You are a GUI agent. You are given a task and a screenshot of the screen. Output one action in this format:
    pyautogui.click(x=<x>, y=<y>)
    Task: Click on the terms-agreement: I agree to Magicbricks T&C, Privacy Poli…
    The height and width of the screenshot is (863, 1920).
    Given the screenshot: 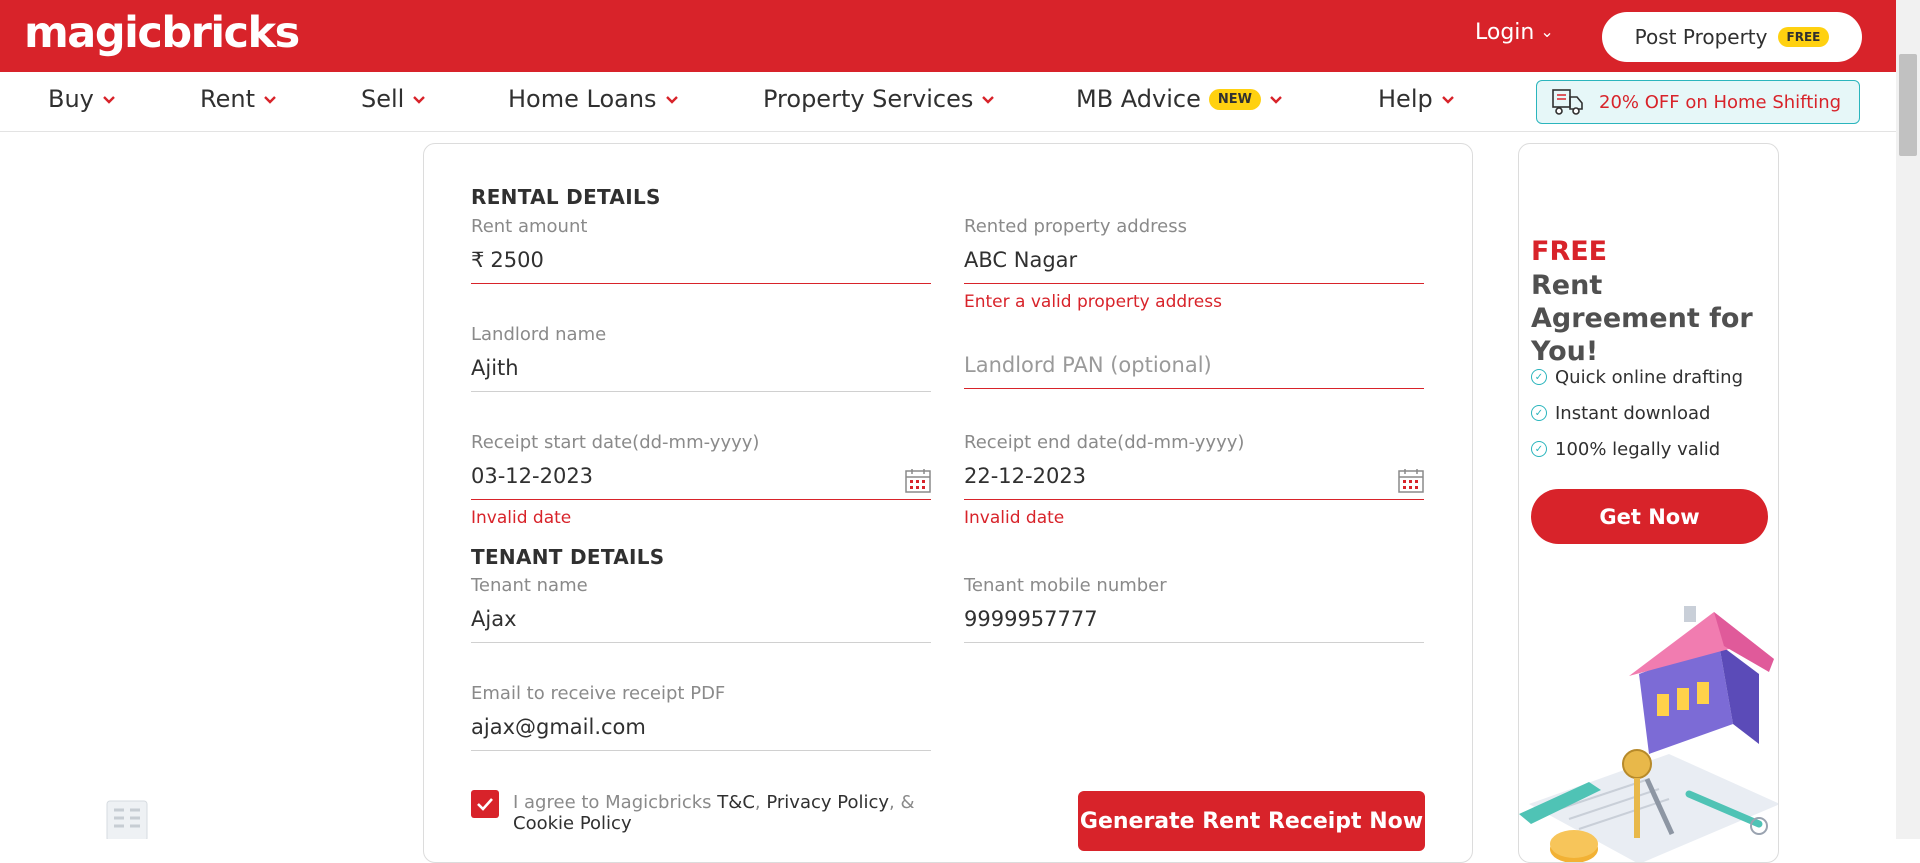 What is the action you would take?
    pyautogui.click(x=707, y=812)
    